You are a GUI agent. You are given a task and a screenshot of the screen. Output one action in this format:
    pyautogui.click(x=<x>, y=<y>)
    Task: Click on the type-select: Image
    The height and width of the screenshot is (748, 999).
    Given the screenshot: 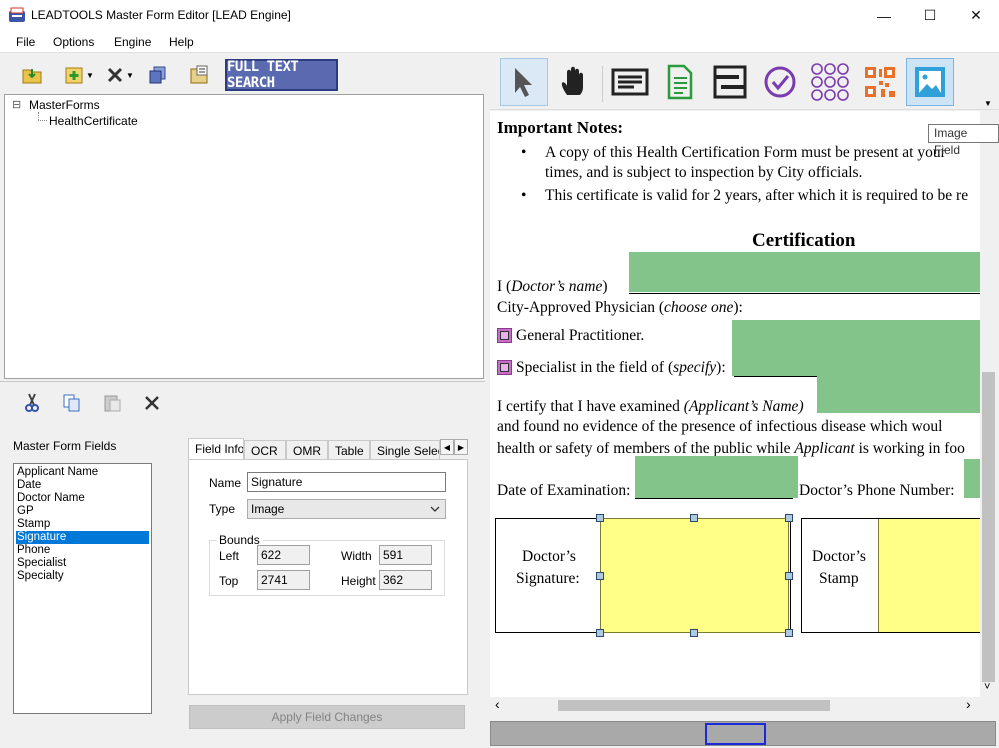 What is the action you would take?
    pyautogui.click(x=346, y=509)
    